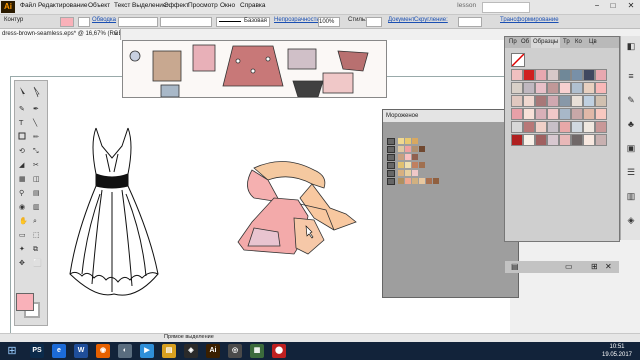  Describe the element at coordinates (125, 351) in the screenshot. I see `taskbar-app-icon: ◐` at that location.